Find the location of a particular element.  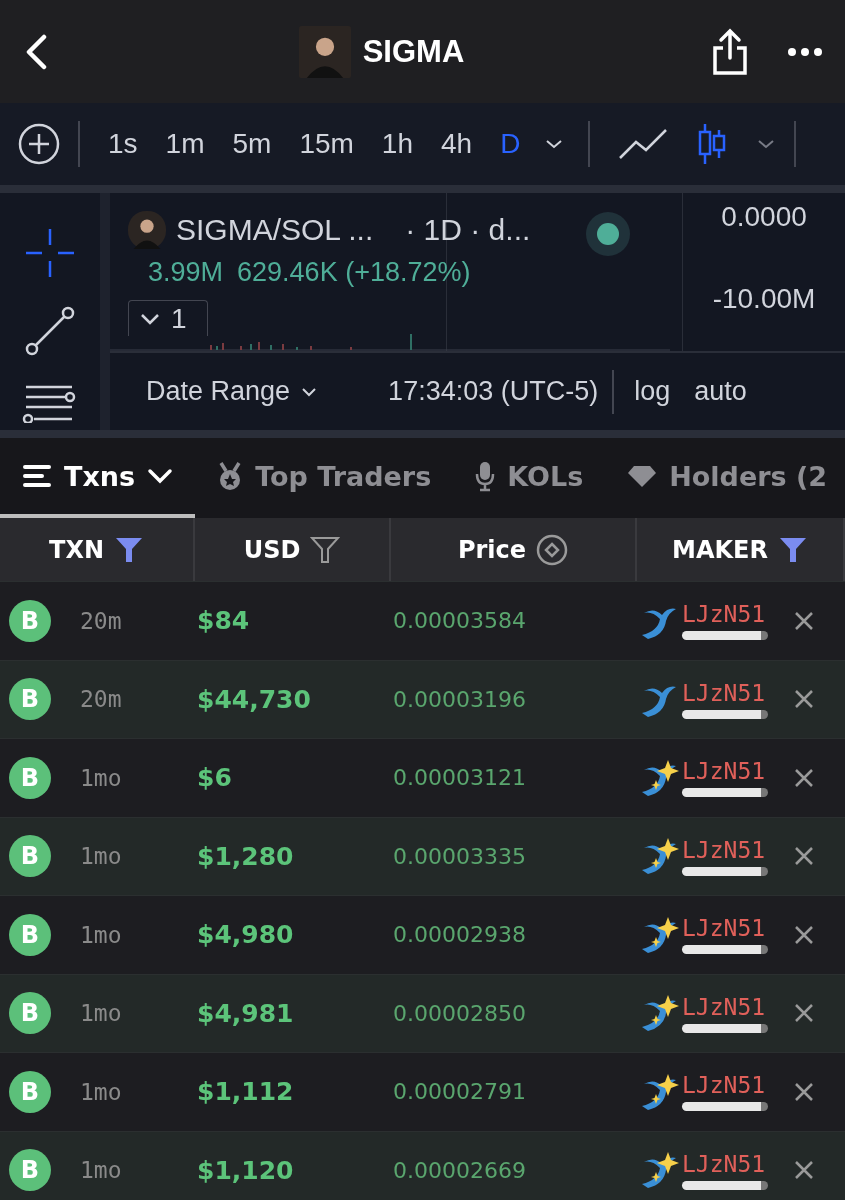

log-button: log is located at coordinates (656, 391).